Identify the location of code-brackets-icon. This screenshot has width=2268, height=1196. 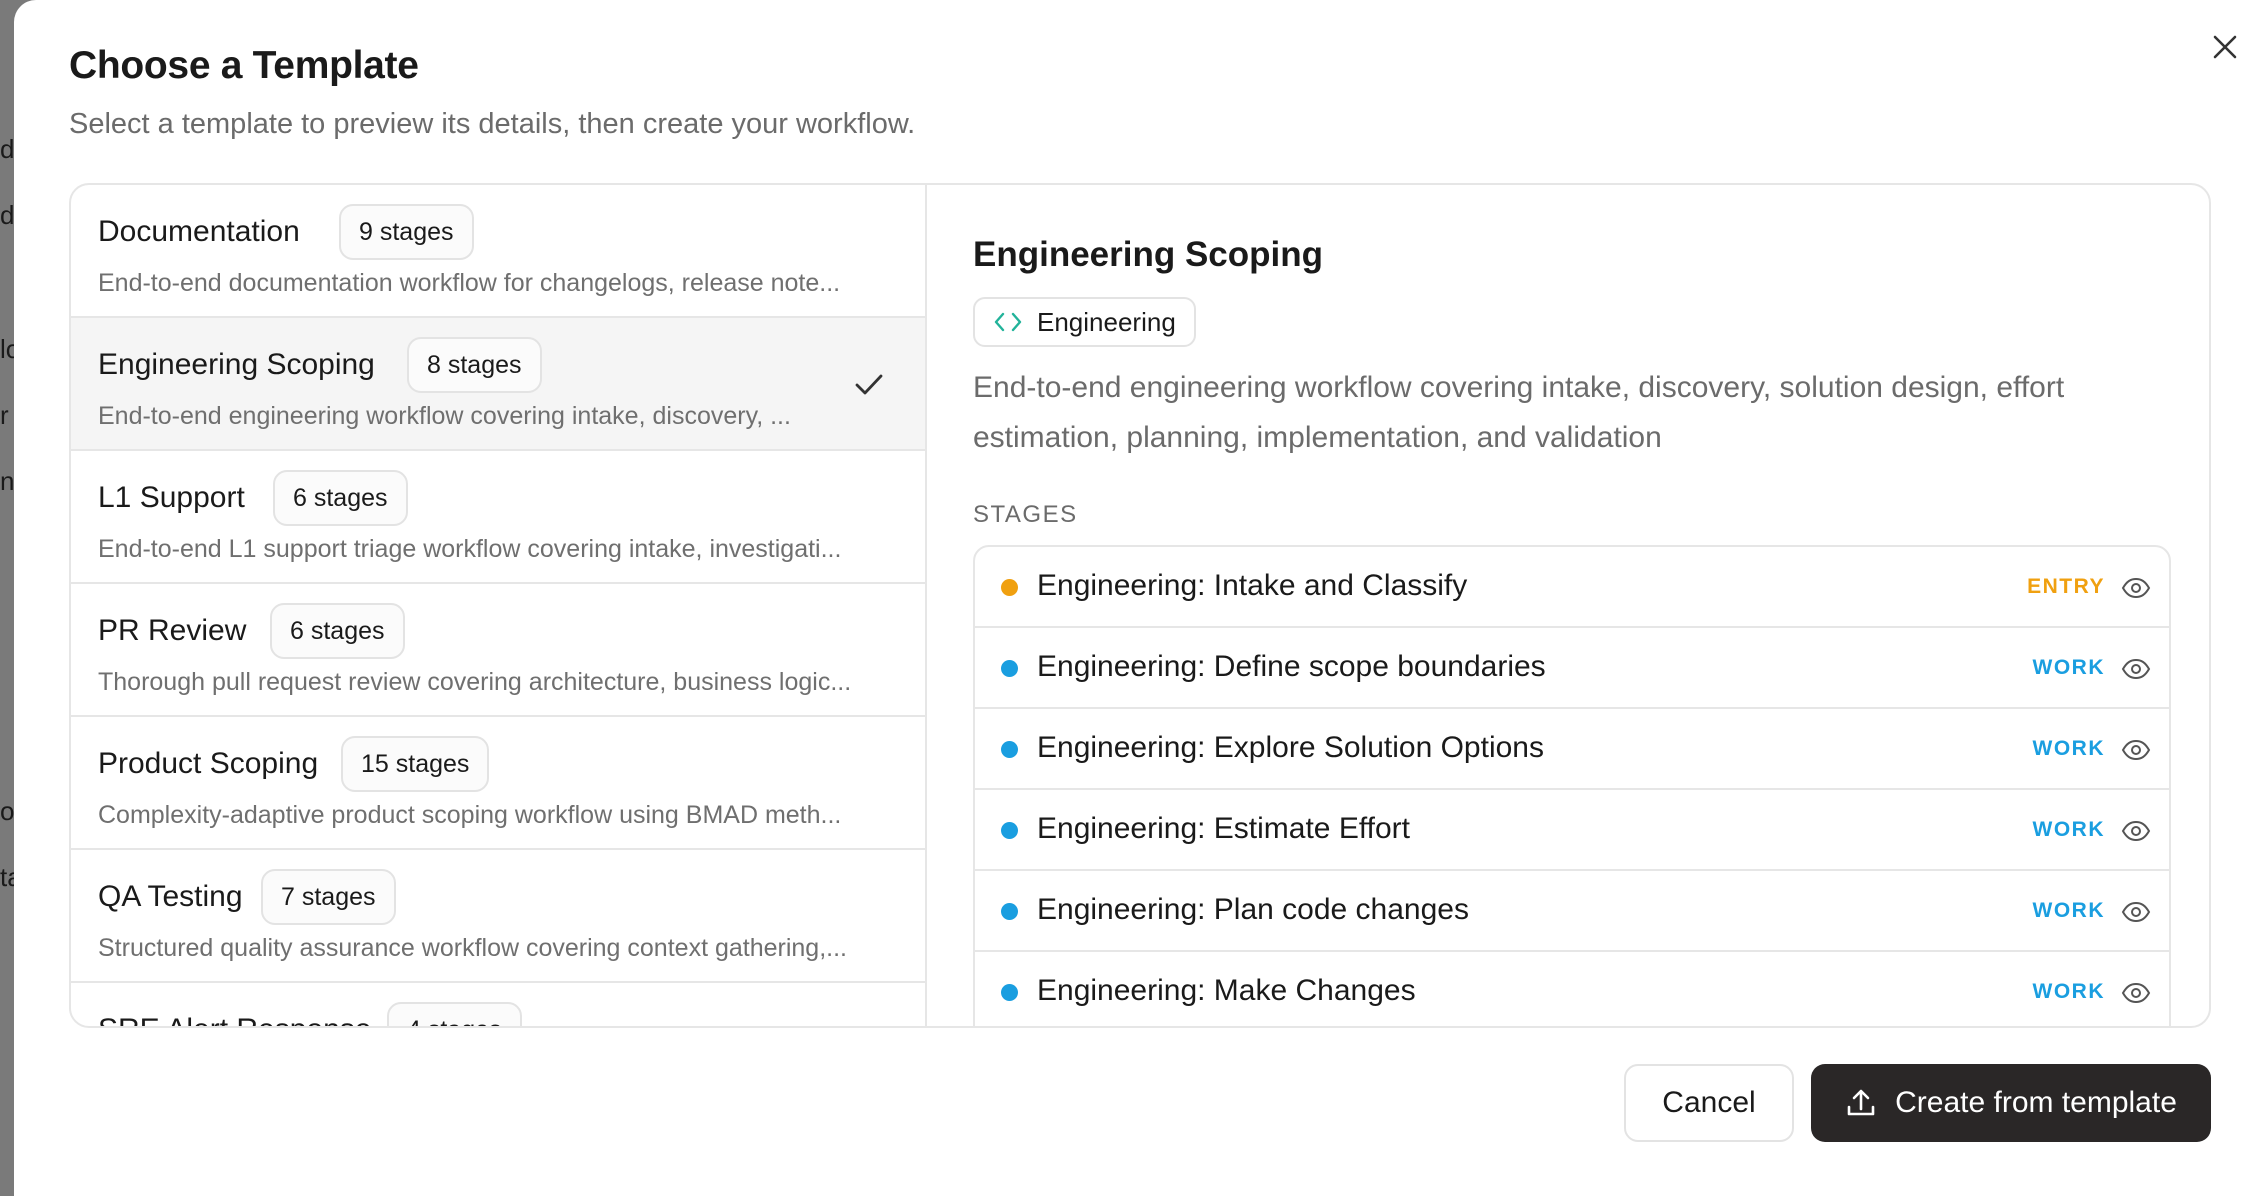
(1008, 322).